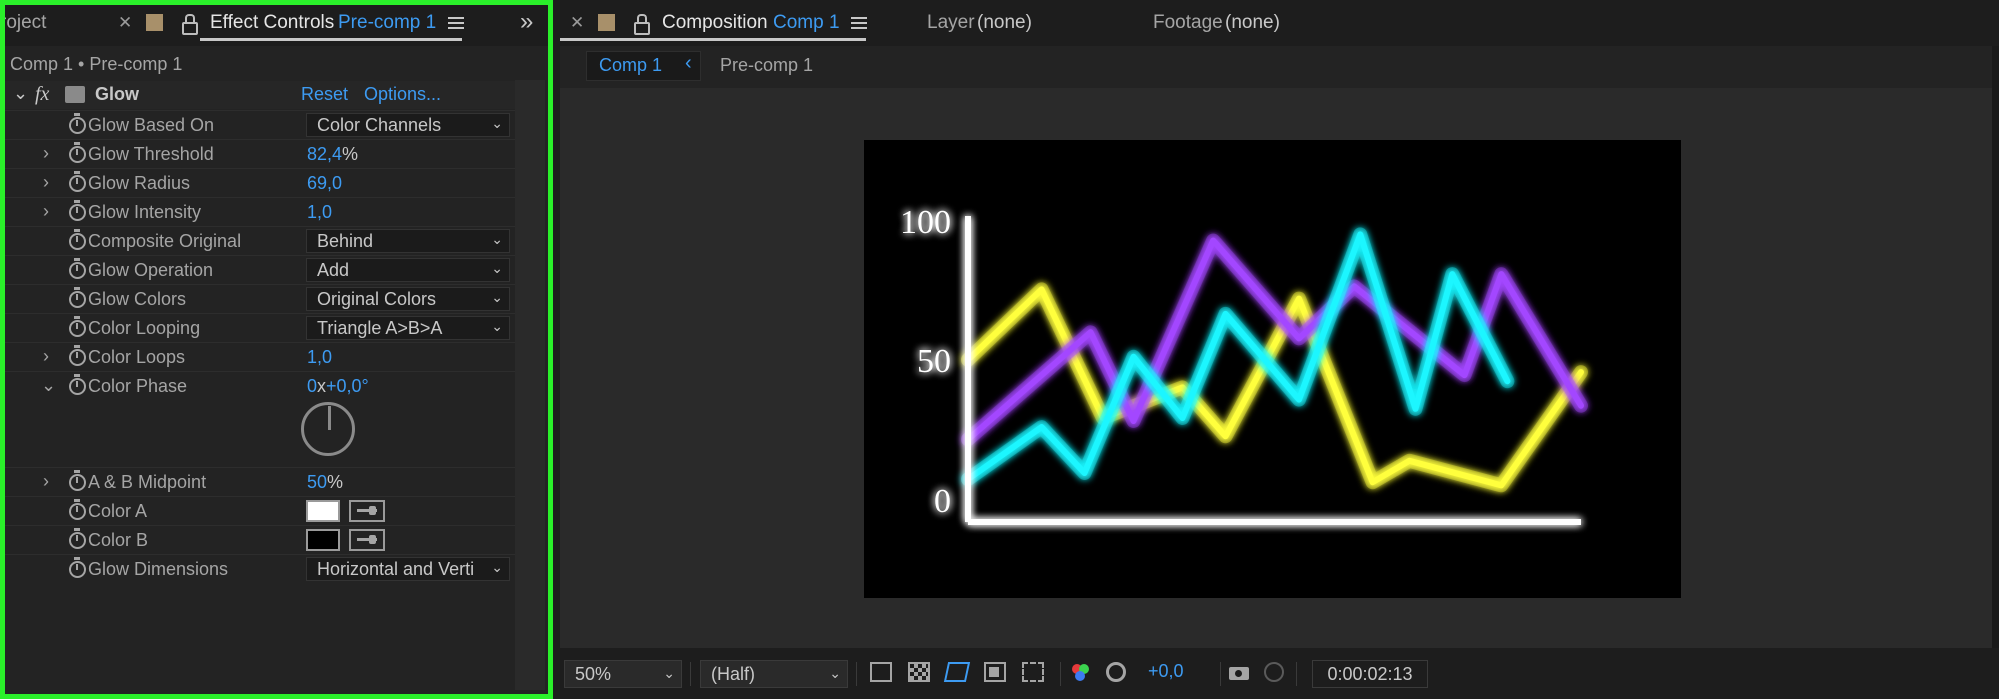 This screenshot has height=699, width=1999. I want to click on color-phase-dial, so click(328, 429).